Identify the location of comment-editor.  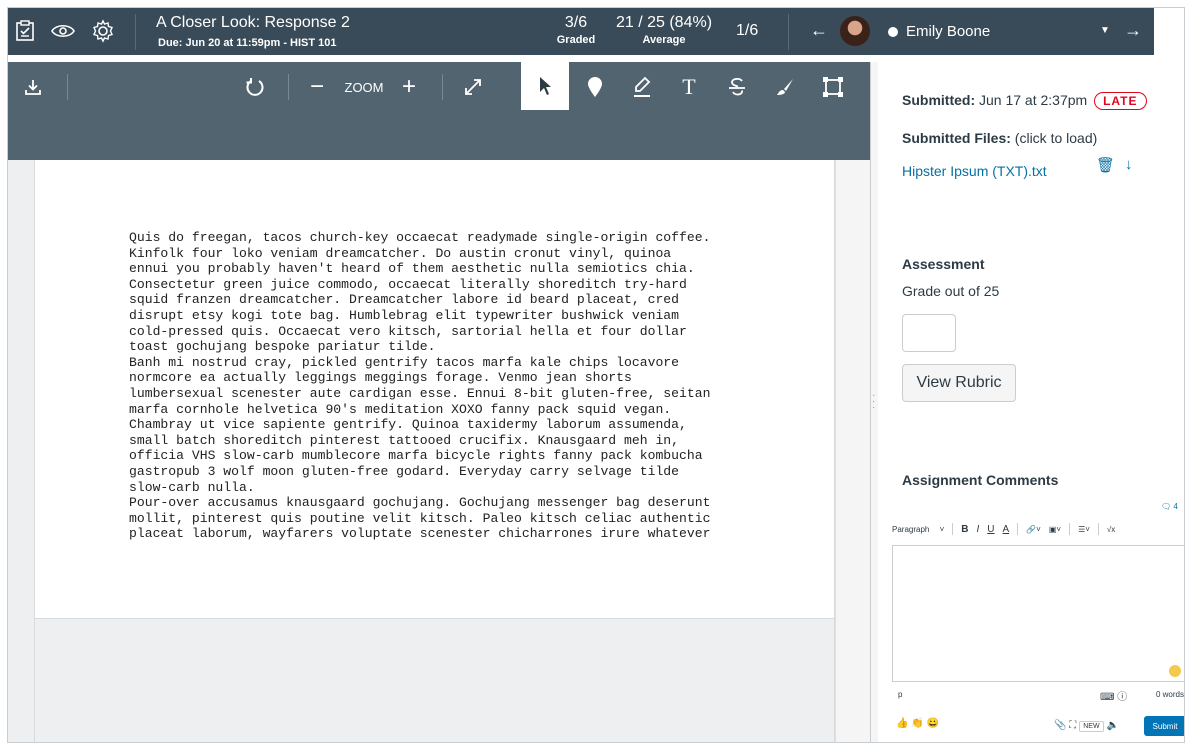
(1038, 613).